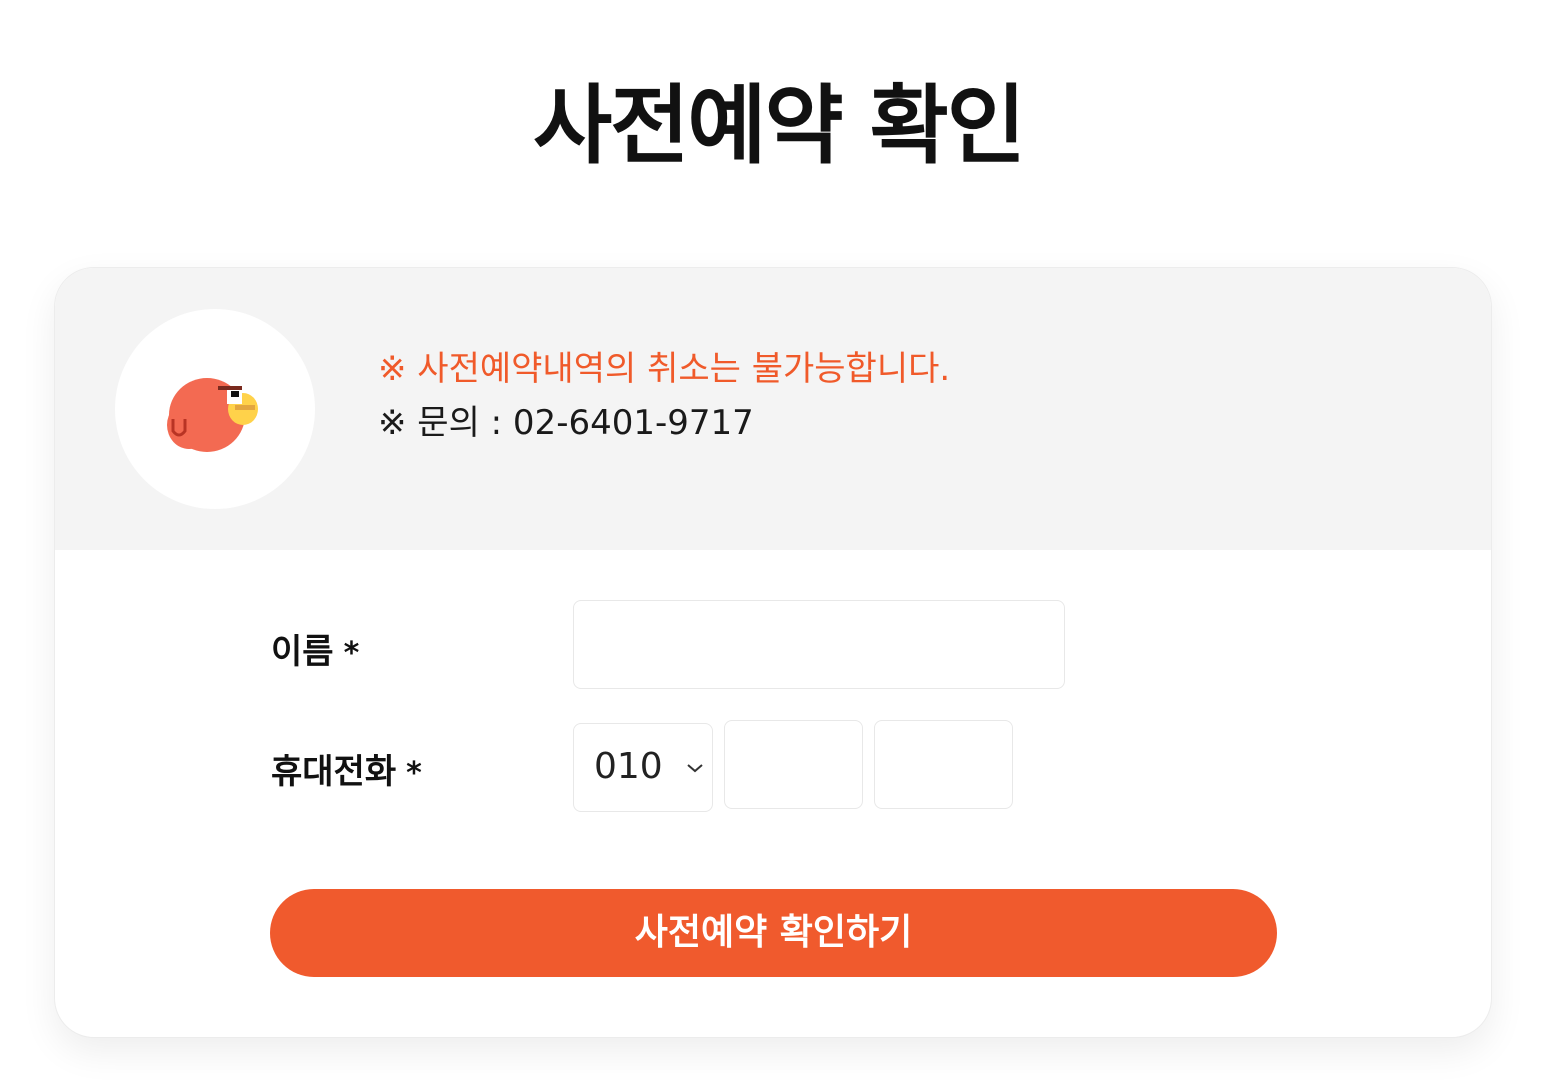 This screenshot has height=1081, width=1557. What do you see at coordinates (793, 764) in the screenshot?
I see `phone-middle-input` at bounding box center [793, 764].